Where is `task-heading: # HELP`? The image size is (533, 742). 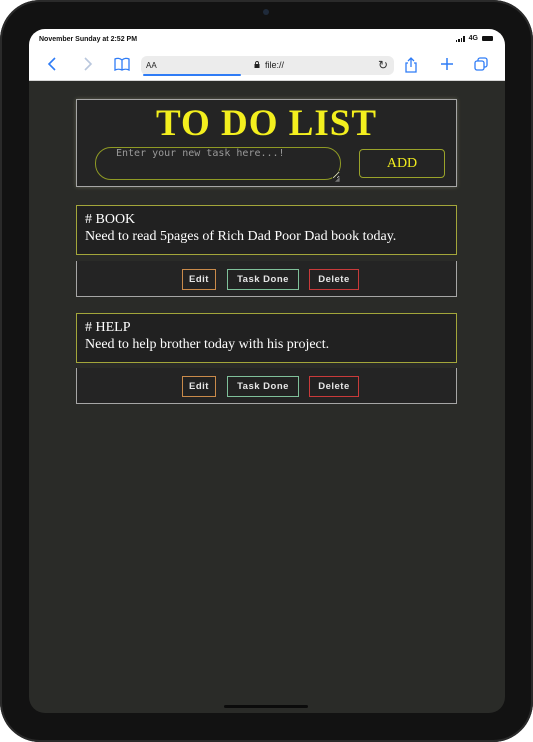
task-heading: # HELP is located at coordinates (108, 327).